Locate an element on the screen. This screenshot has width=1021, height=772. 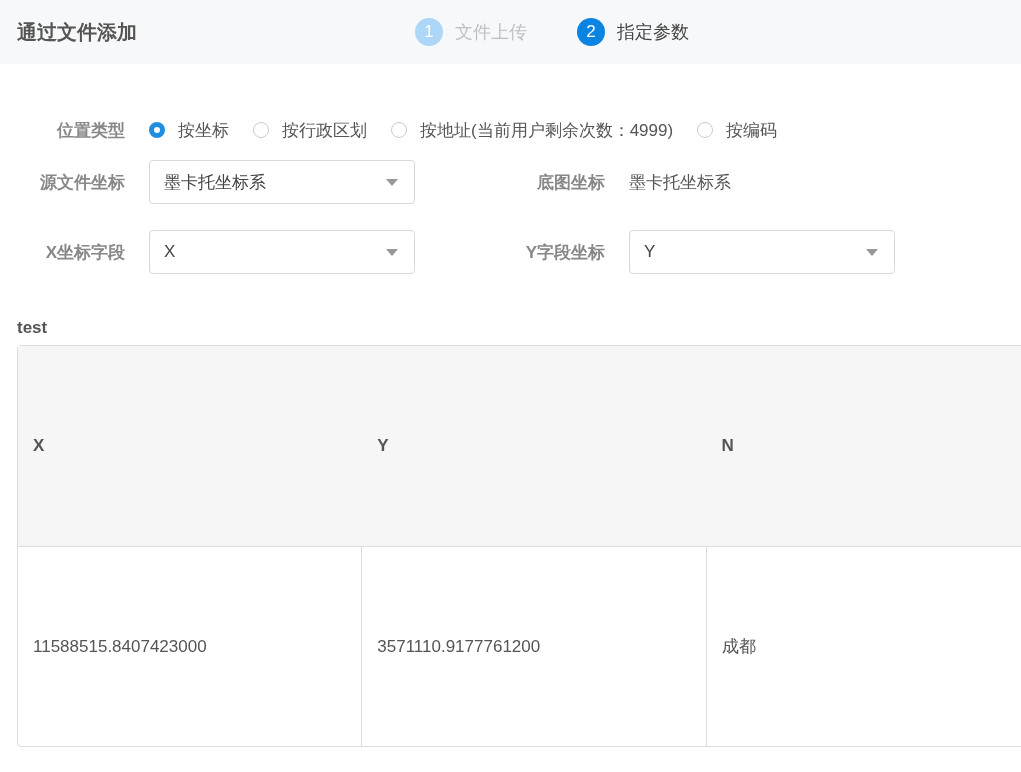
step-label: 文件上传 is located at coordinates (491, 32).